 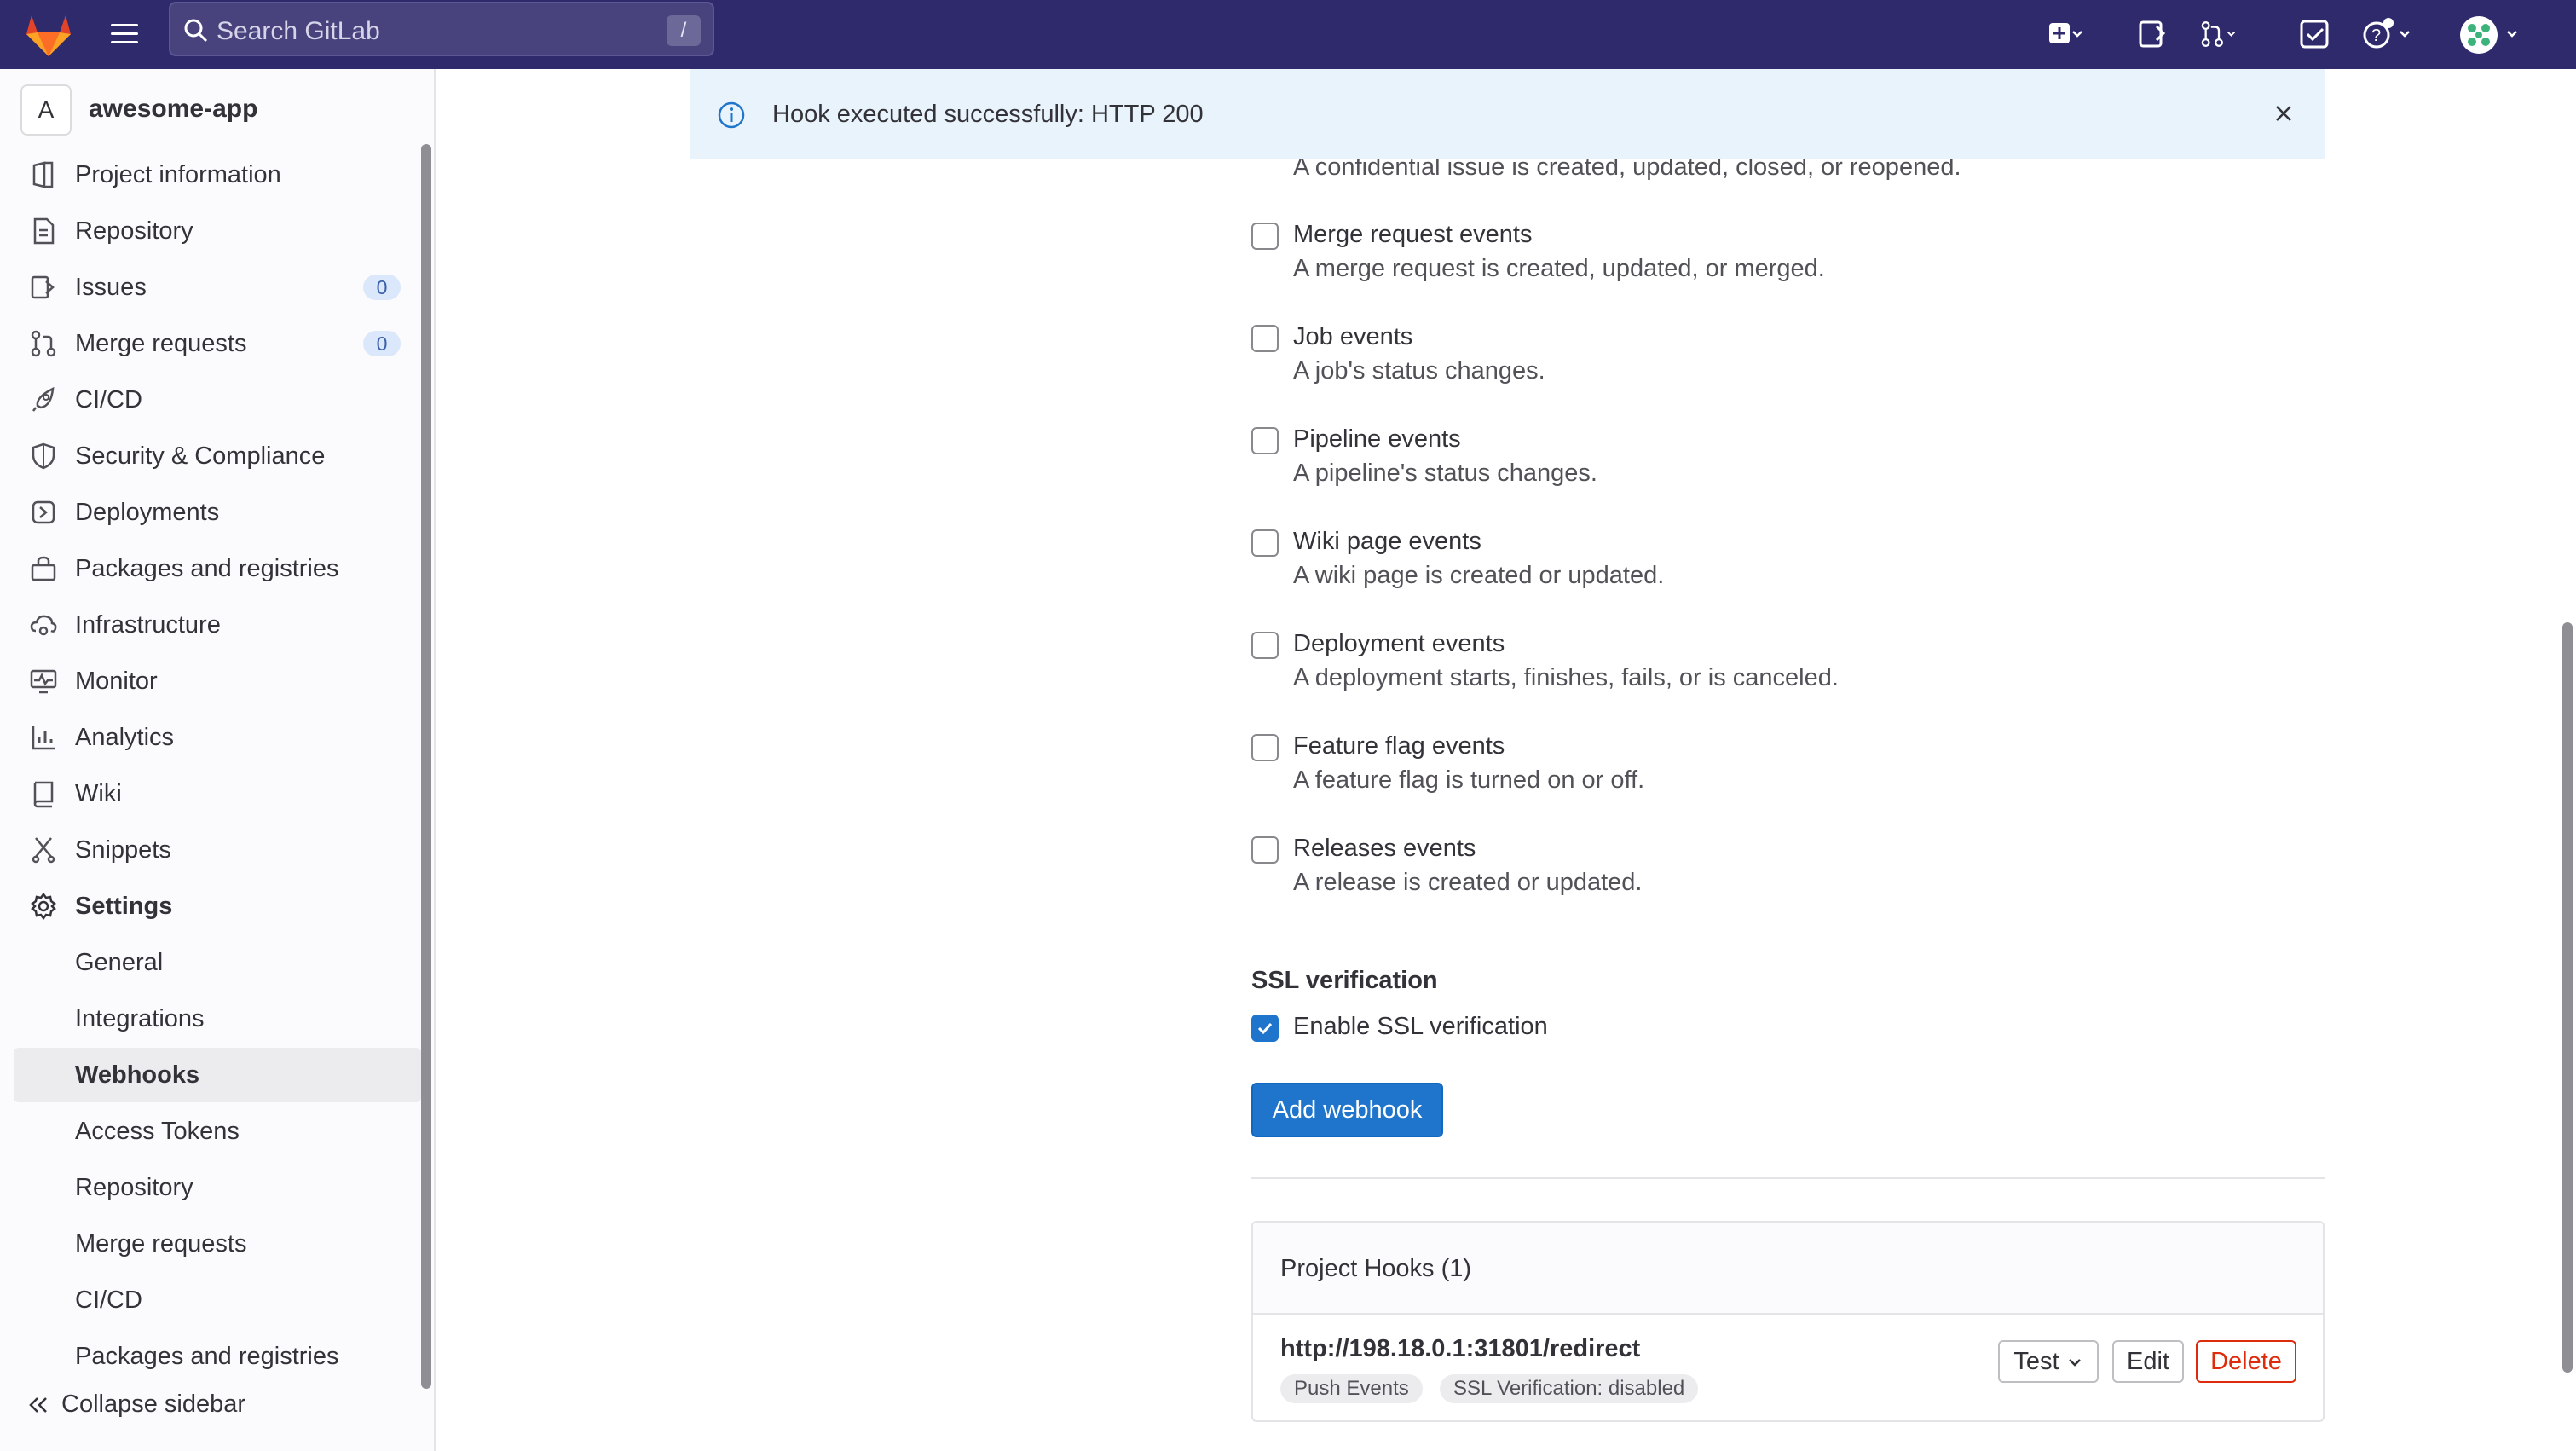 What do you see at coordinates (217, 1075) in the screenshot?
I see `settings-sub-webhooks: Webhooks` at bounding box center [217, 1075].